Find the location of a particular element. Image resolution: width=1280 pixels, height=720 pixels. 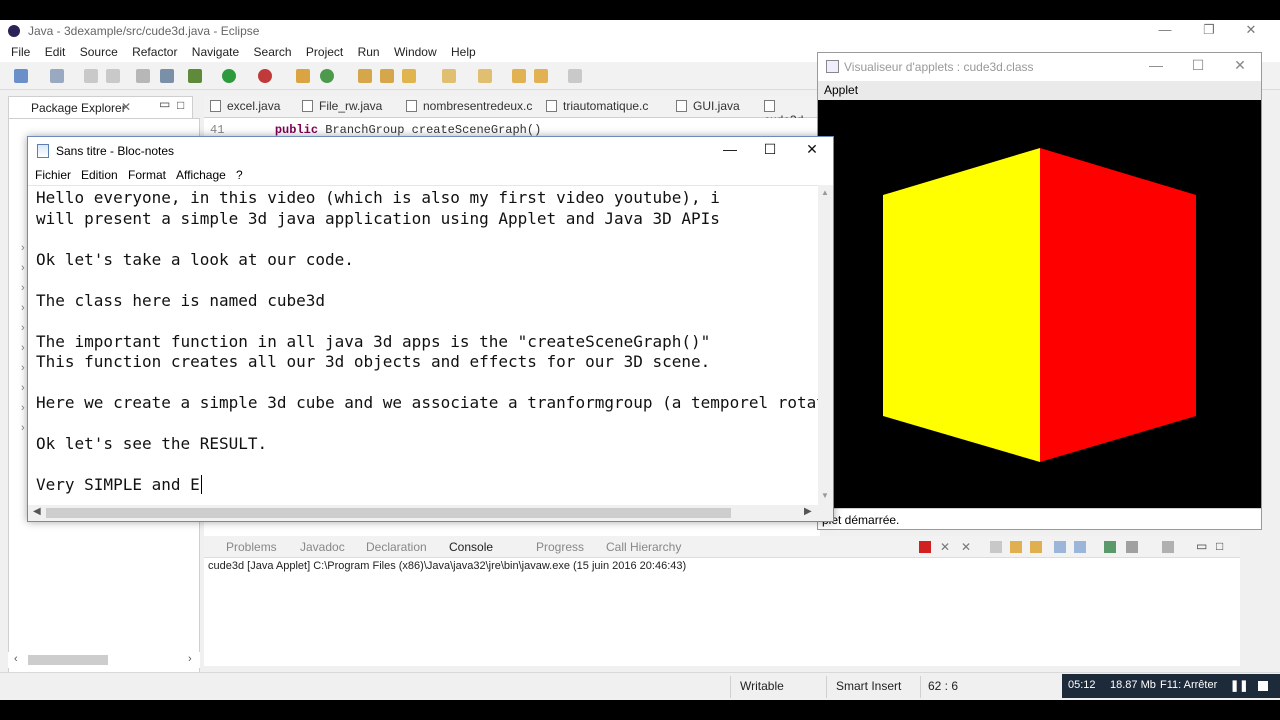

editor-tab: GUI.java is located at coordinates (708, 106).